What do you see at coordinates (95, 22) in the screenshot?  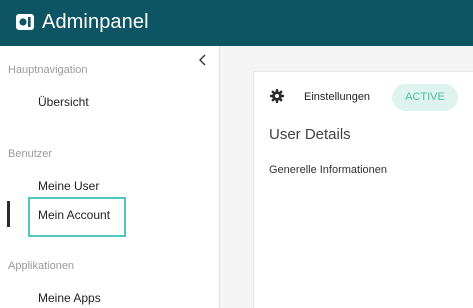 I see `app-title: Adminpanel` at bounding box center [95, 22].